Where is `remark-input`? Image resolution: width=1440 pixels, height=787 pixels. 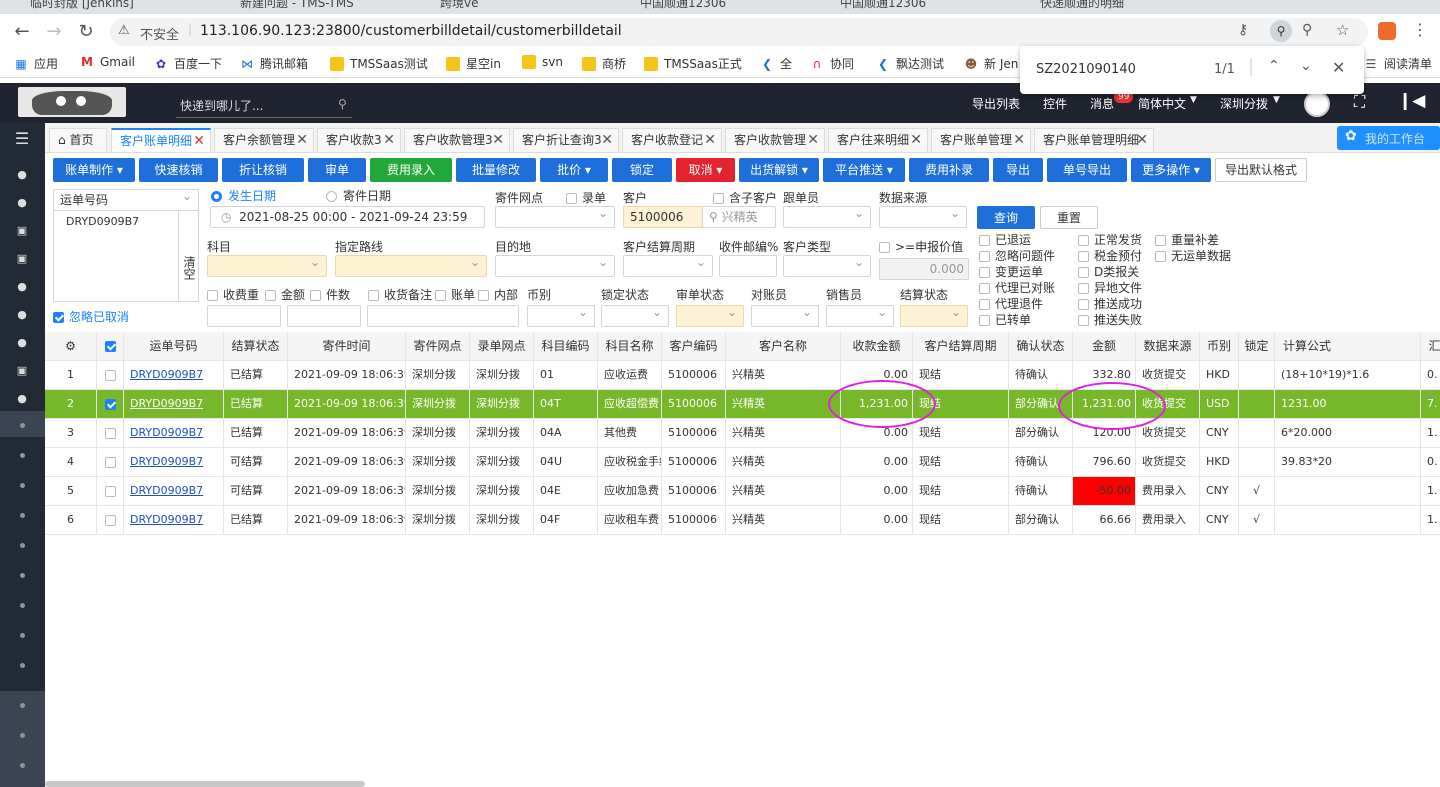
remark-input is located at coordinates (443, 316).